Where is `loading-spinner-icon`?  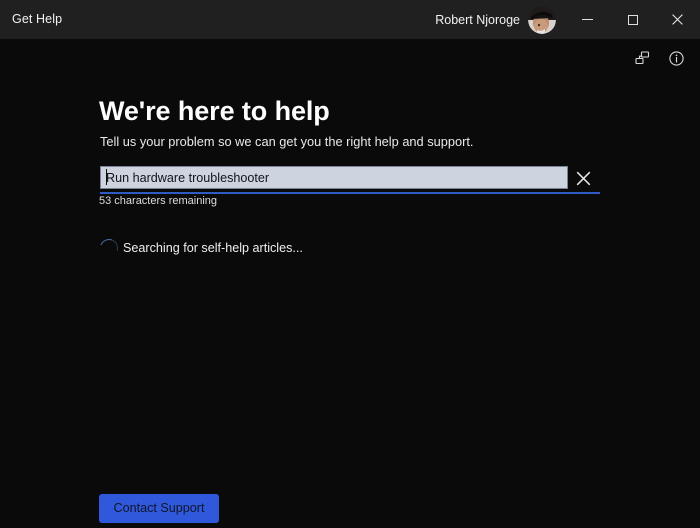 loading-spinner-icon is located at coordinates (109, 248).